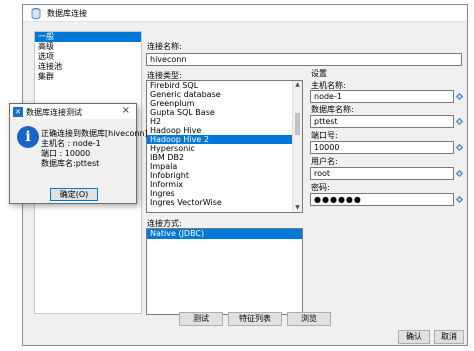 Image resolution: width=474 pixels, height=351 pixels. I want to click on port-input: 10000, so click(382, 147).